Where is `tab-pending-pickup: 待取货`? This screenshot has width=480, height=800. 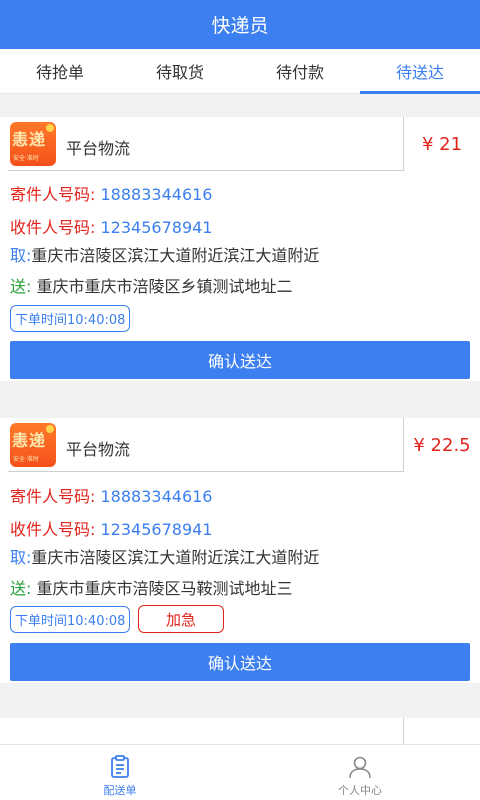
tab-pending-pickup: 待取货 is located at coordinates (180, 71).